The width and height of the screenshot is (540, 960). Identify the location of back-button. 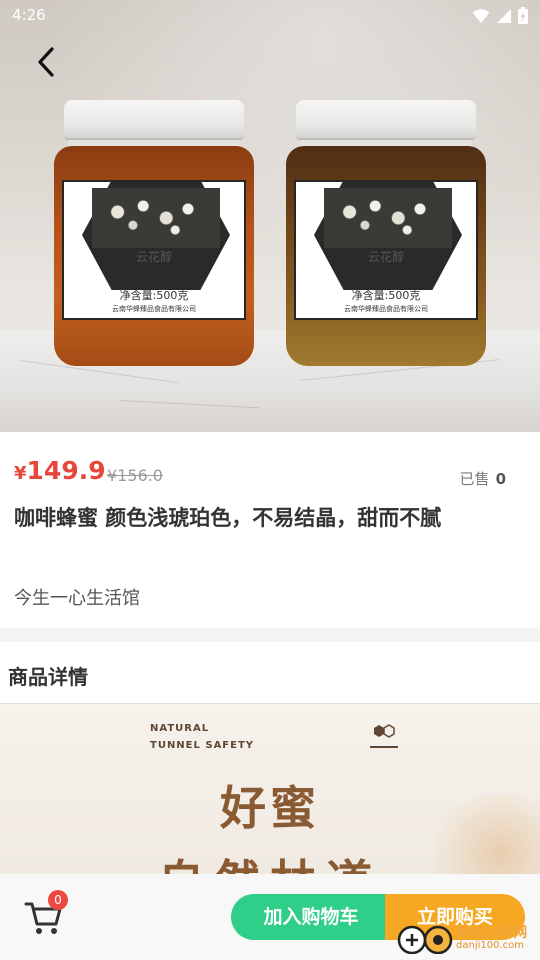
(46, 62).